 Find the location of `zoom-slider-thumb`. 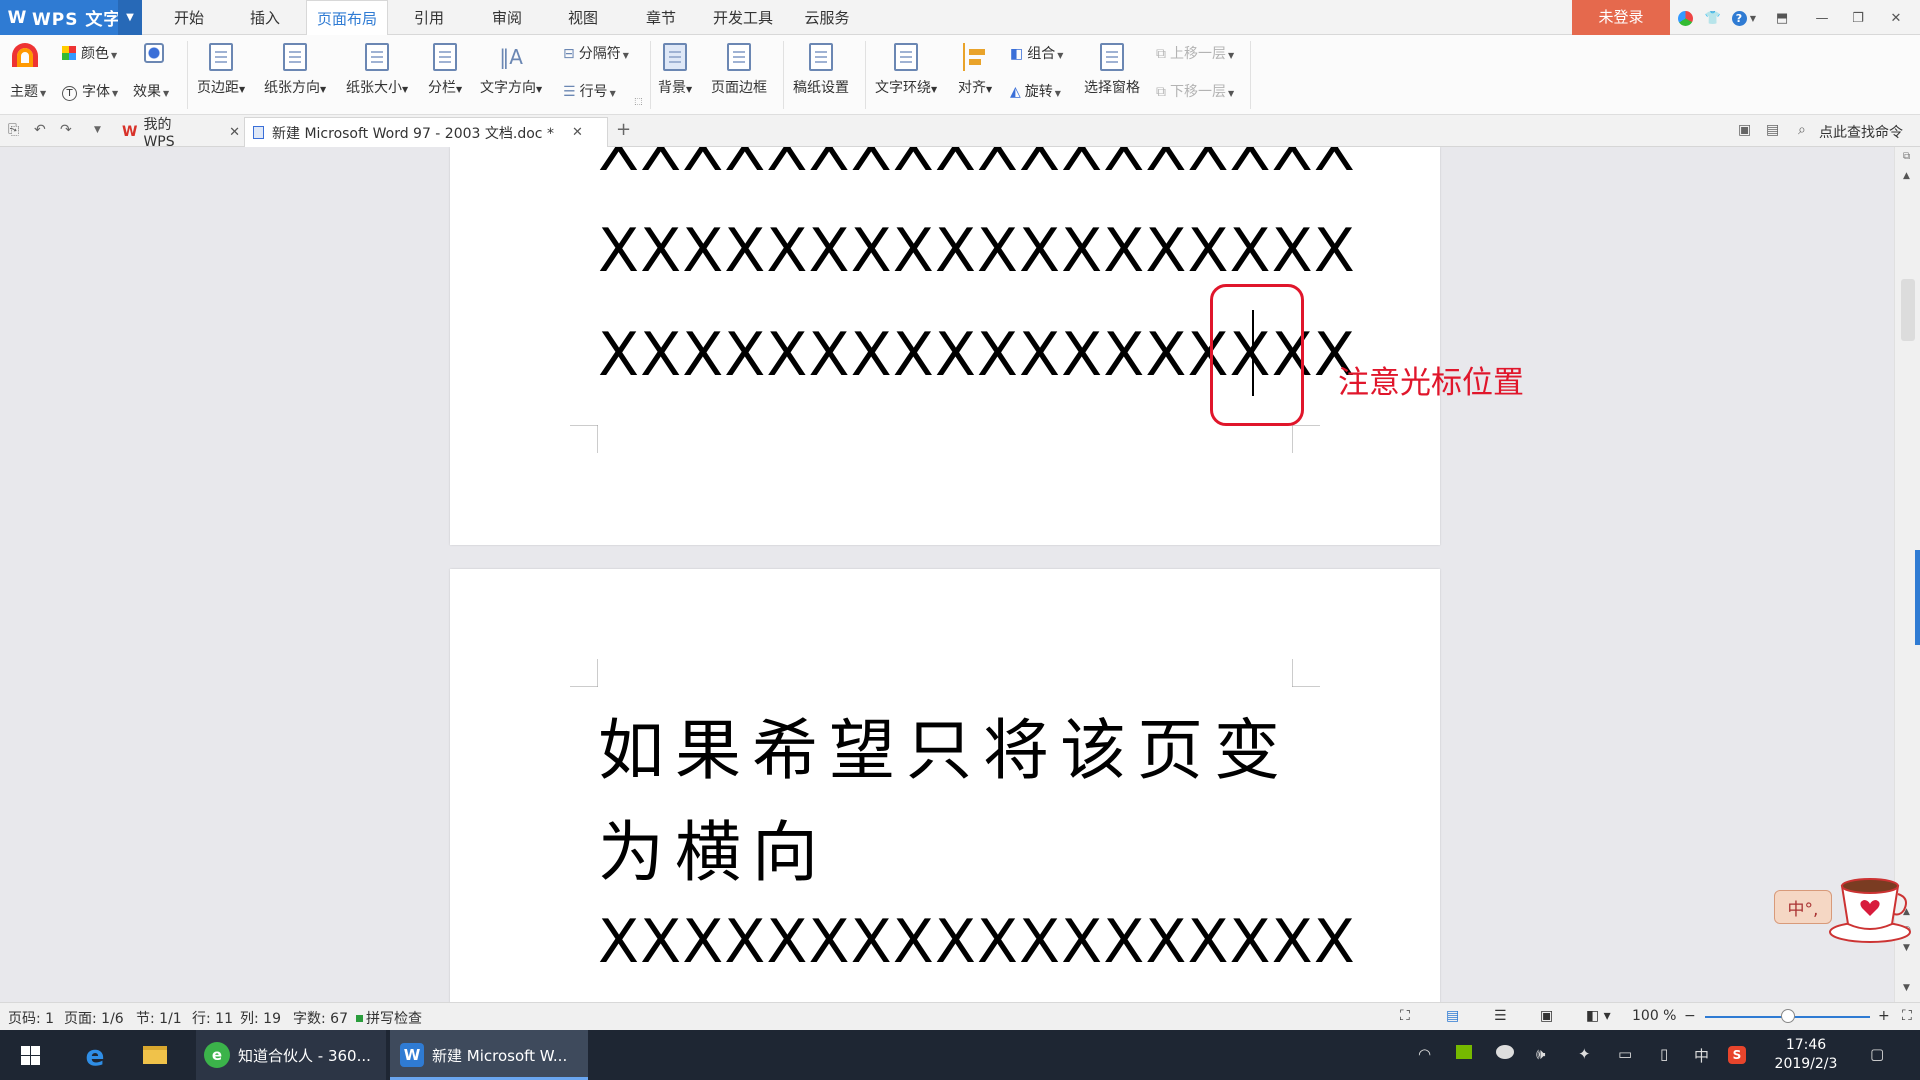

zoom-slider-thumb is located at coordinates (1787, 1016).